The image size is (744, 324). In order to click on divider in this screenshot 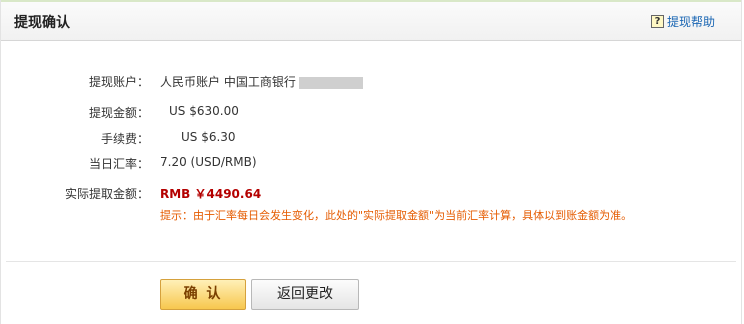, I will do `click(371, 261)`.